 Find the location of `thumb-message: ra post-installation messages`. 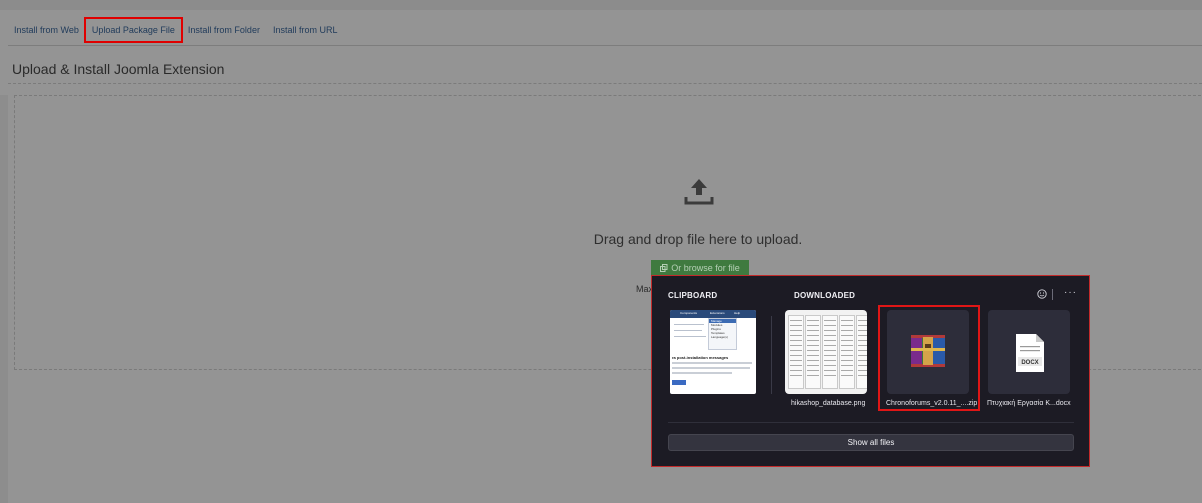

thumb-message: ra post-installation messages is located at coordinates (700, 357).